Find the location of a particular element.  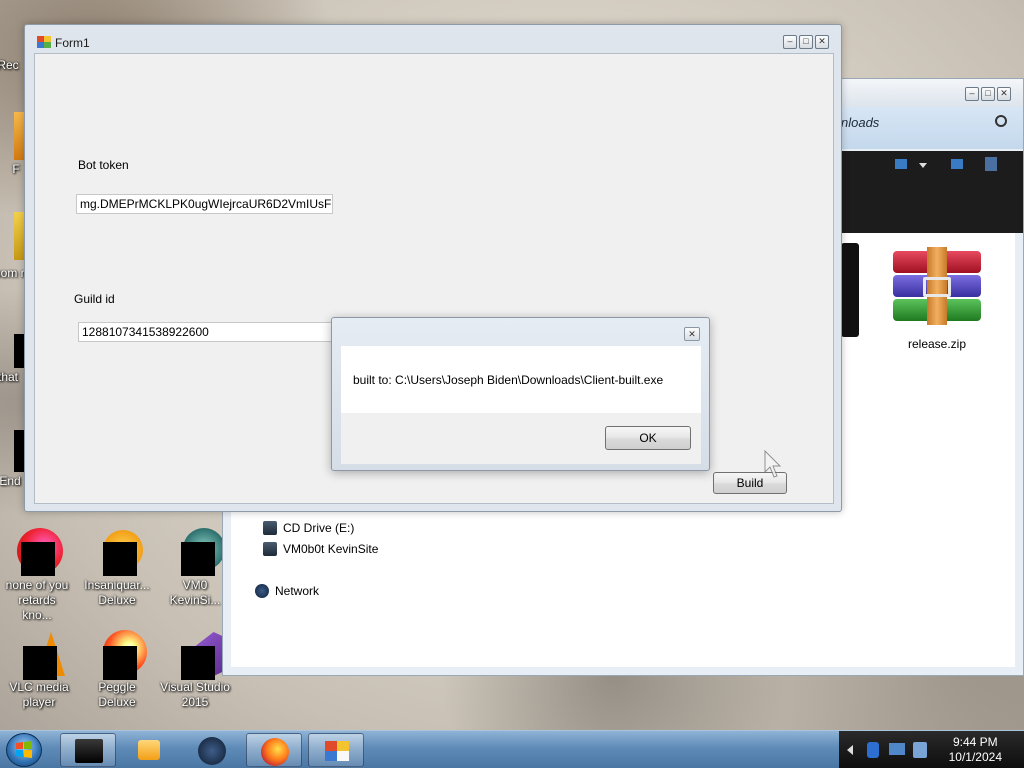

desktop-icon-label: Rec is located at coordinates (9, 65).